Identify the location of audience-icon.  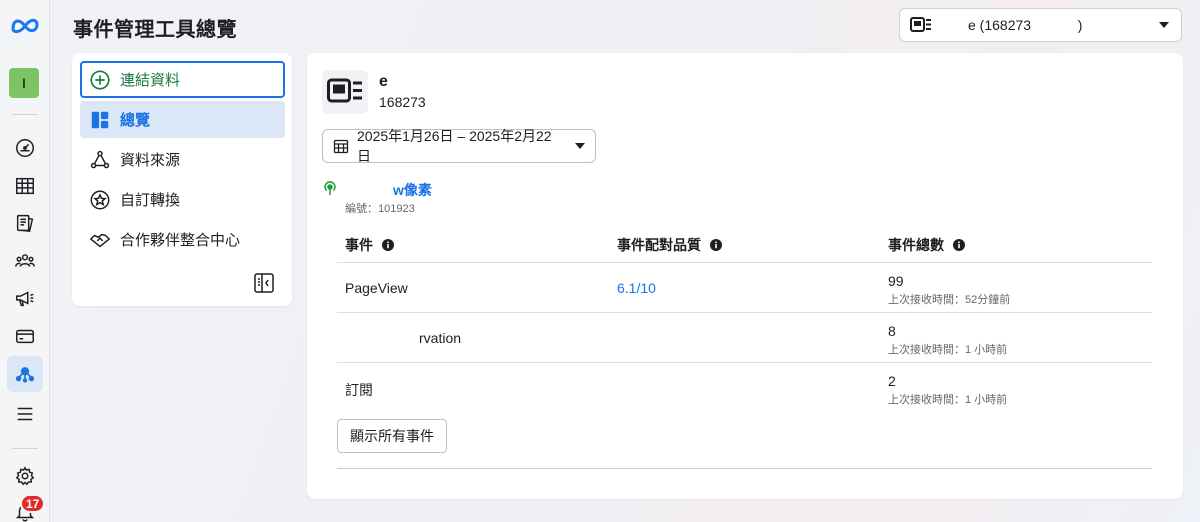
(25, 261).